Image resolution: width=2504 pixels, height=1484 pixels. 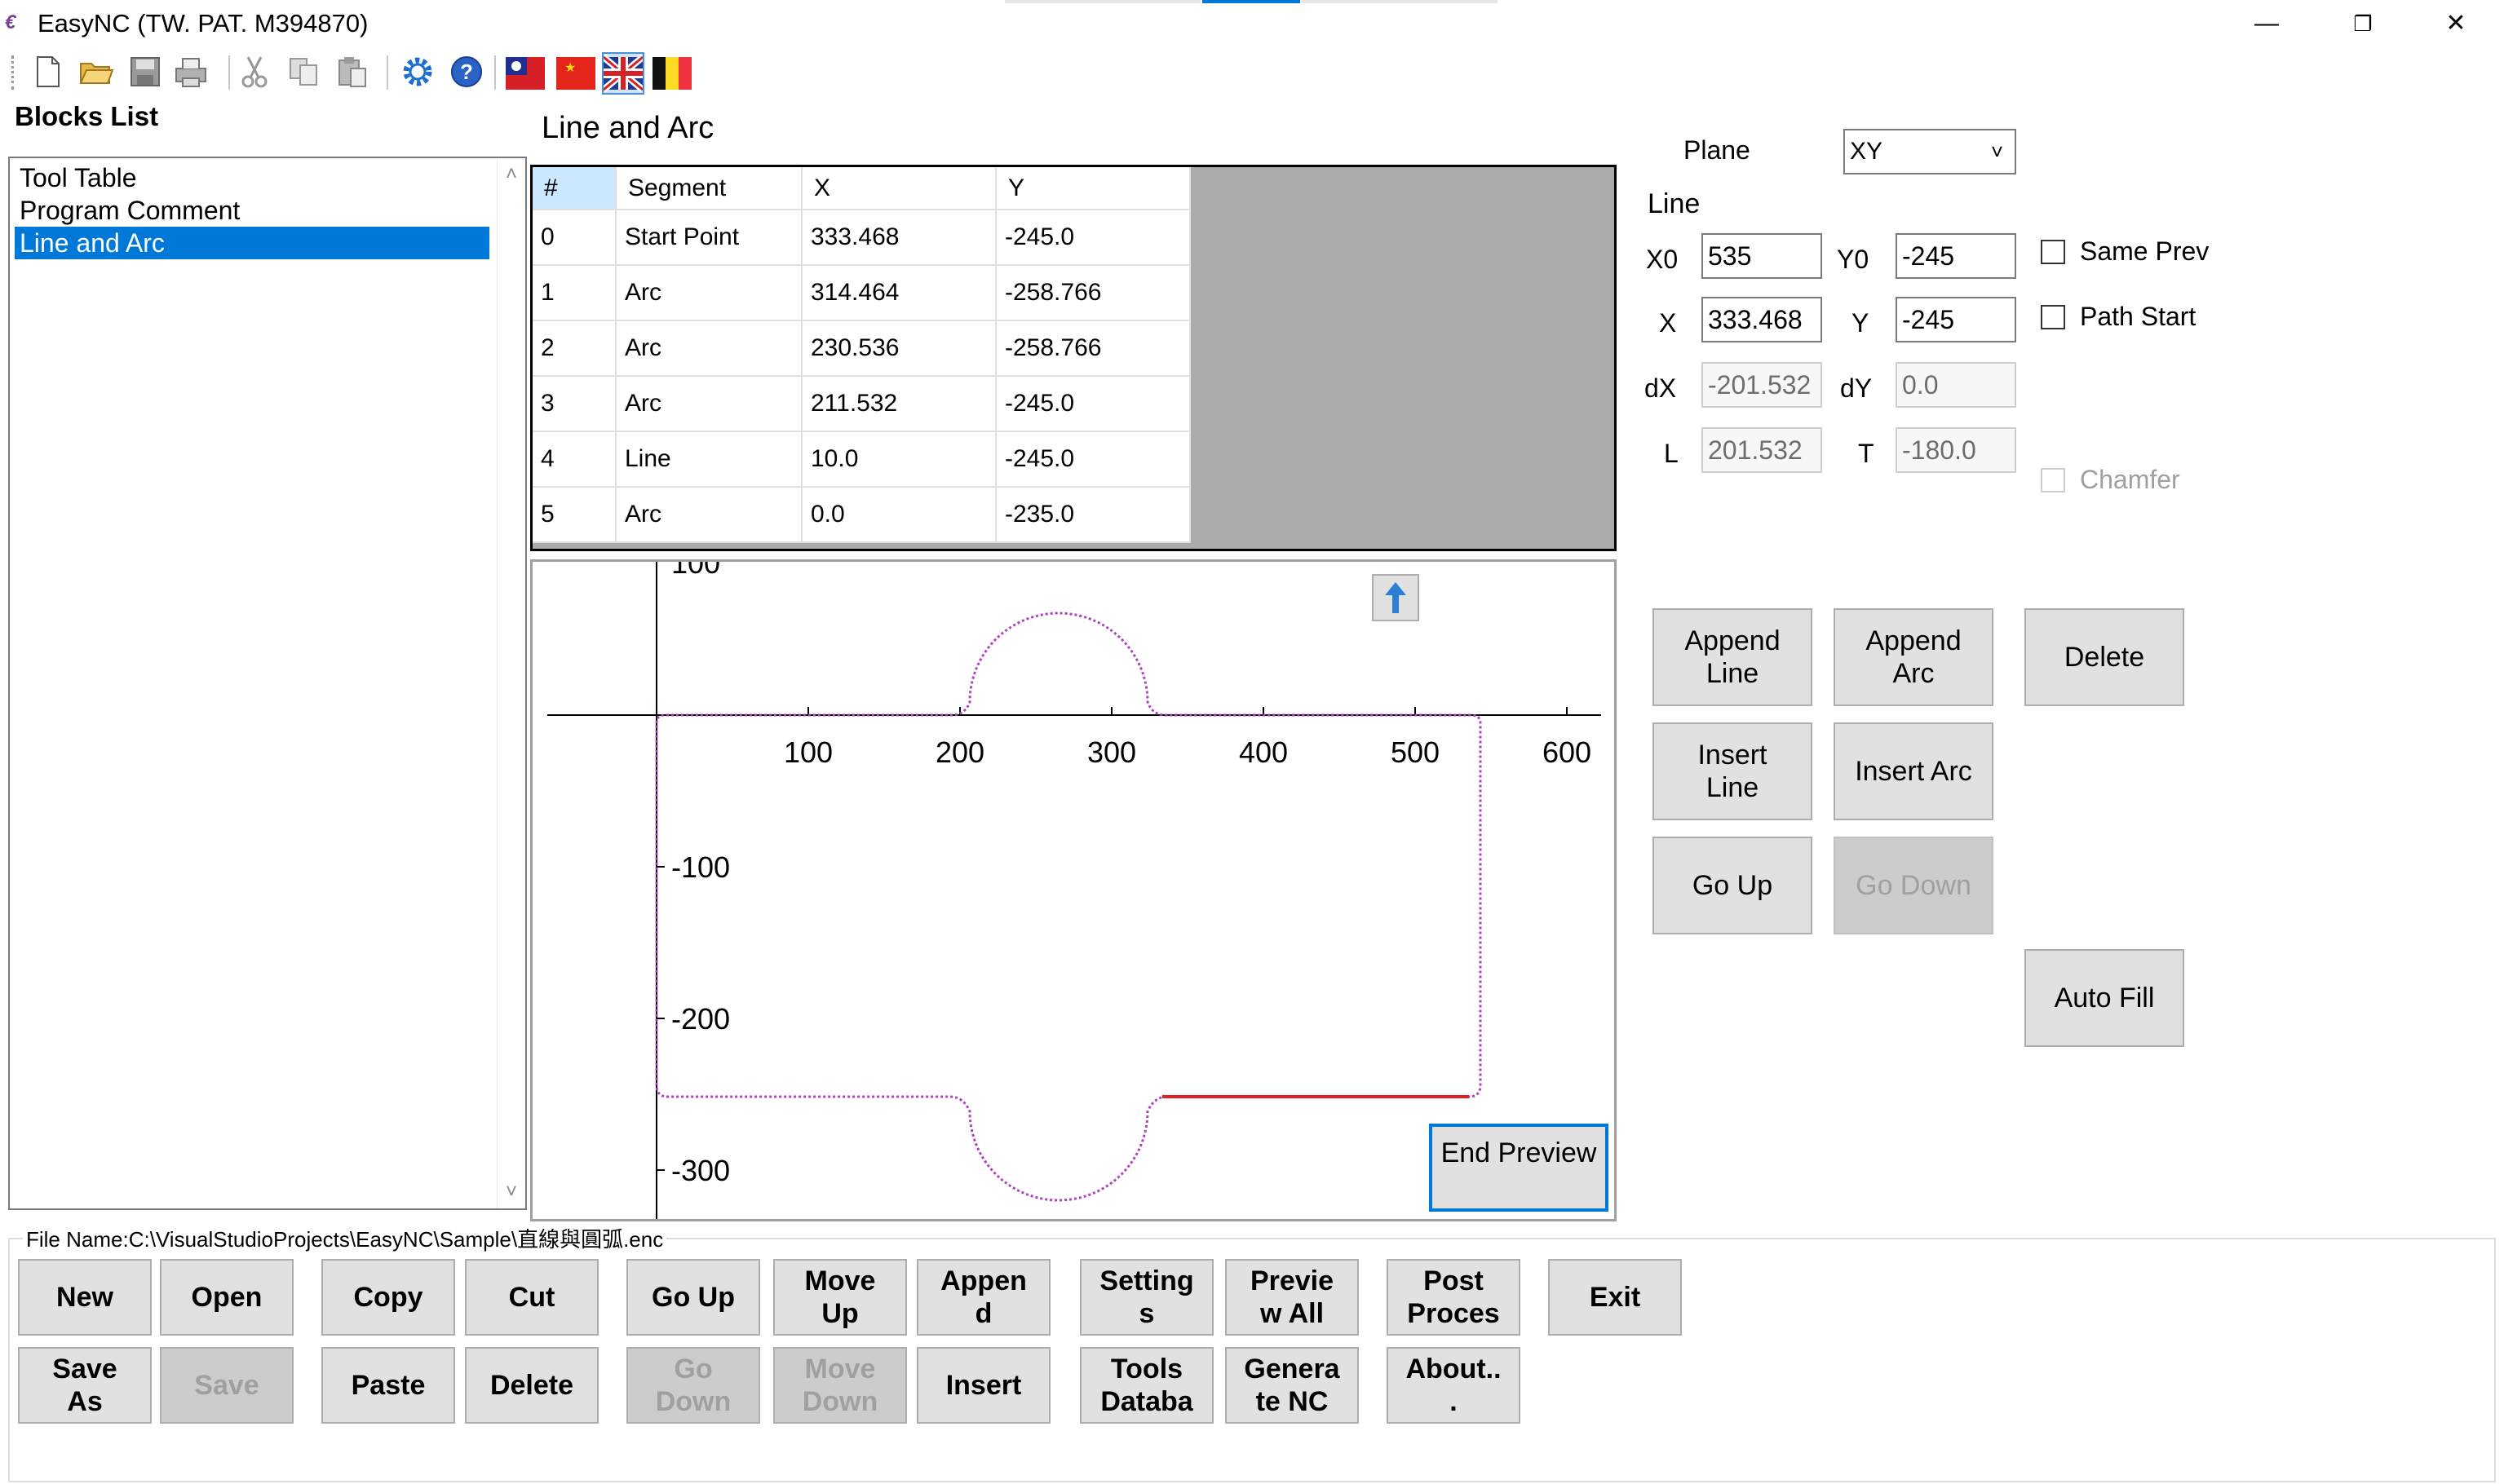 I want to click on flag-china-icon: ★, so click(x=576, y=73).